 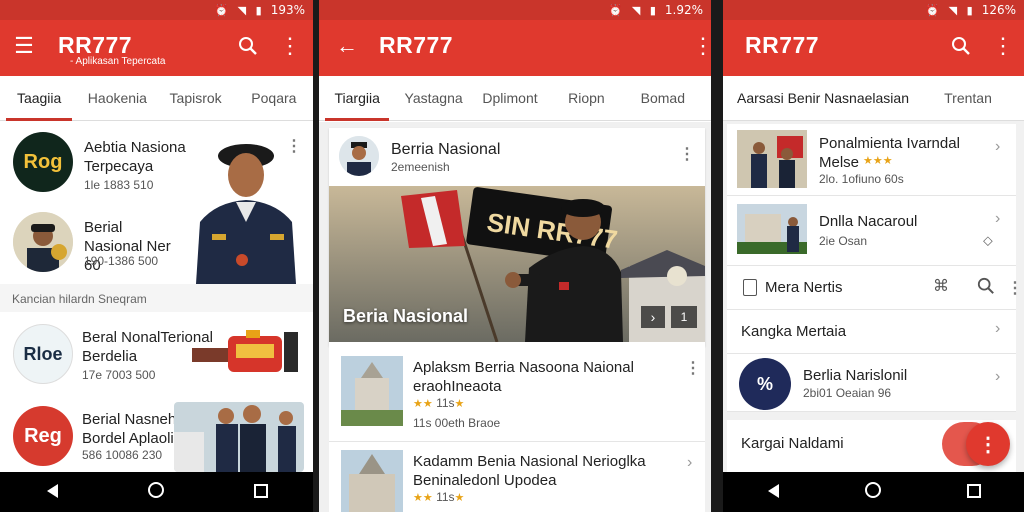 What do you see at coordinates (239, 437) in the screenshot?
I see `officers-photo` at bounding box center [239, 437].